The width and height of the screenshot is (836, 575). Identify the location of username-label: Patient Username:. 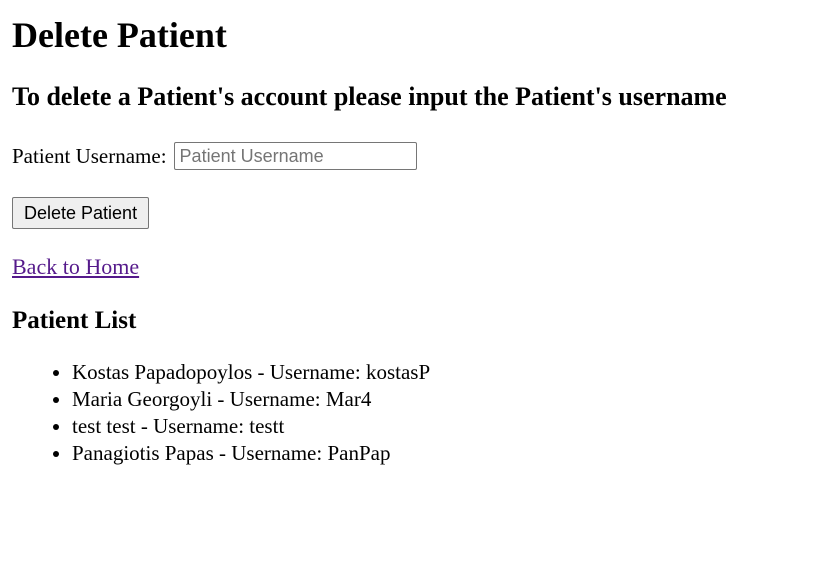
(89, 155).